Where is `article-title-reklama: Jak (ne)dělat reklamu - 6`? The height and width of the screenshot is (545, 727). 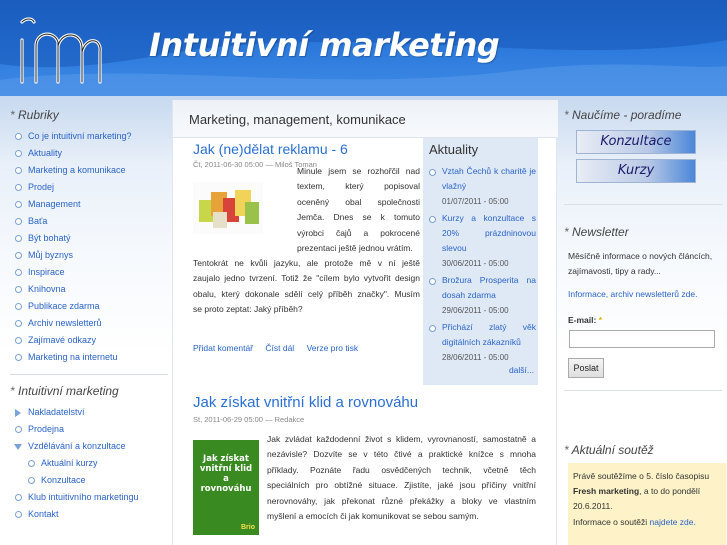 article-title-reklama: Jak (ne)dělat reklamu - 6 is located at coordinates (270, 149).